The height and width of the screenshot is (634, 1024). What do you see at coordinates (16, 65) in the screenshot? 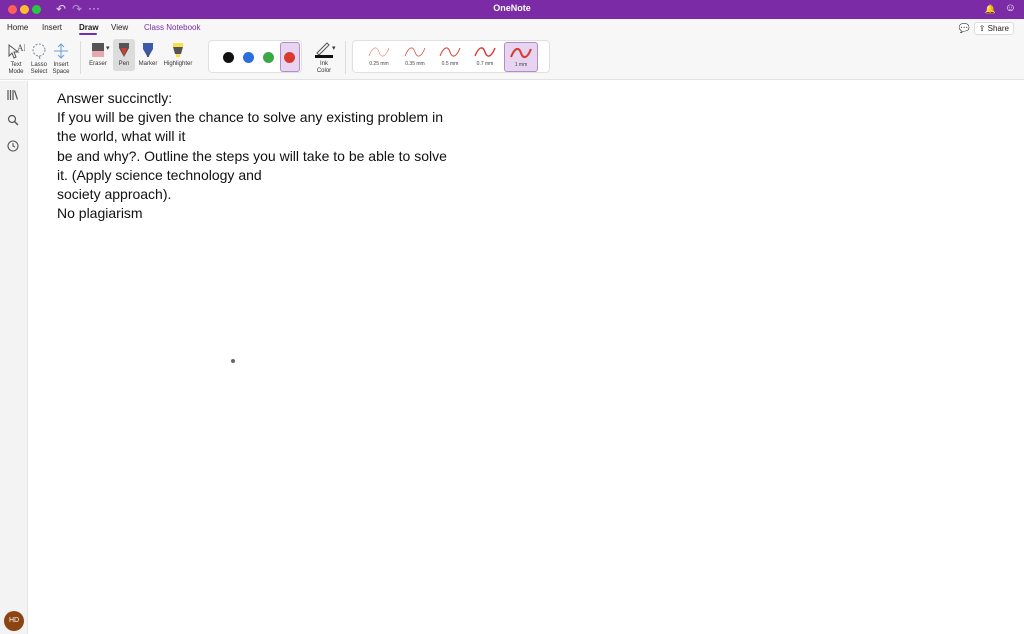
I see `text-mode-label-1: Text` at bounding box center [16, 65].